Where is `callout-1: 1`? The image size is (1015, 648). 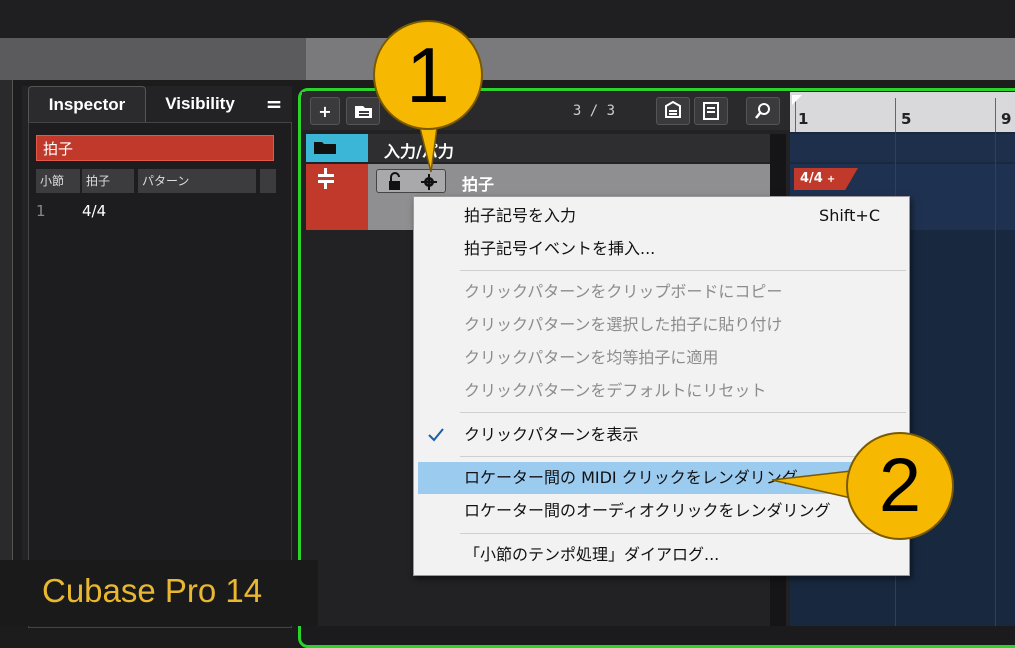
callout-1: 1 is located at coordinates (428, 75).